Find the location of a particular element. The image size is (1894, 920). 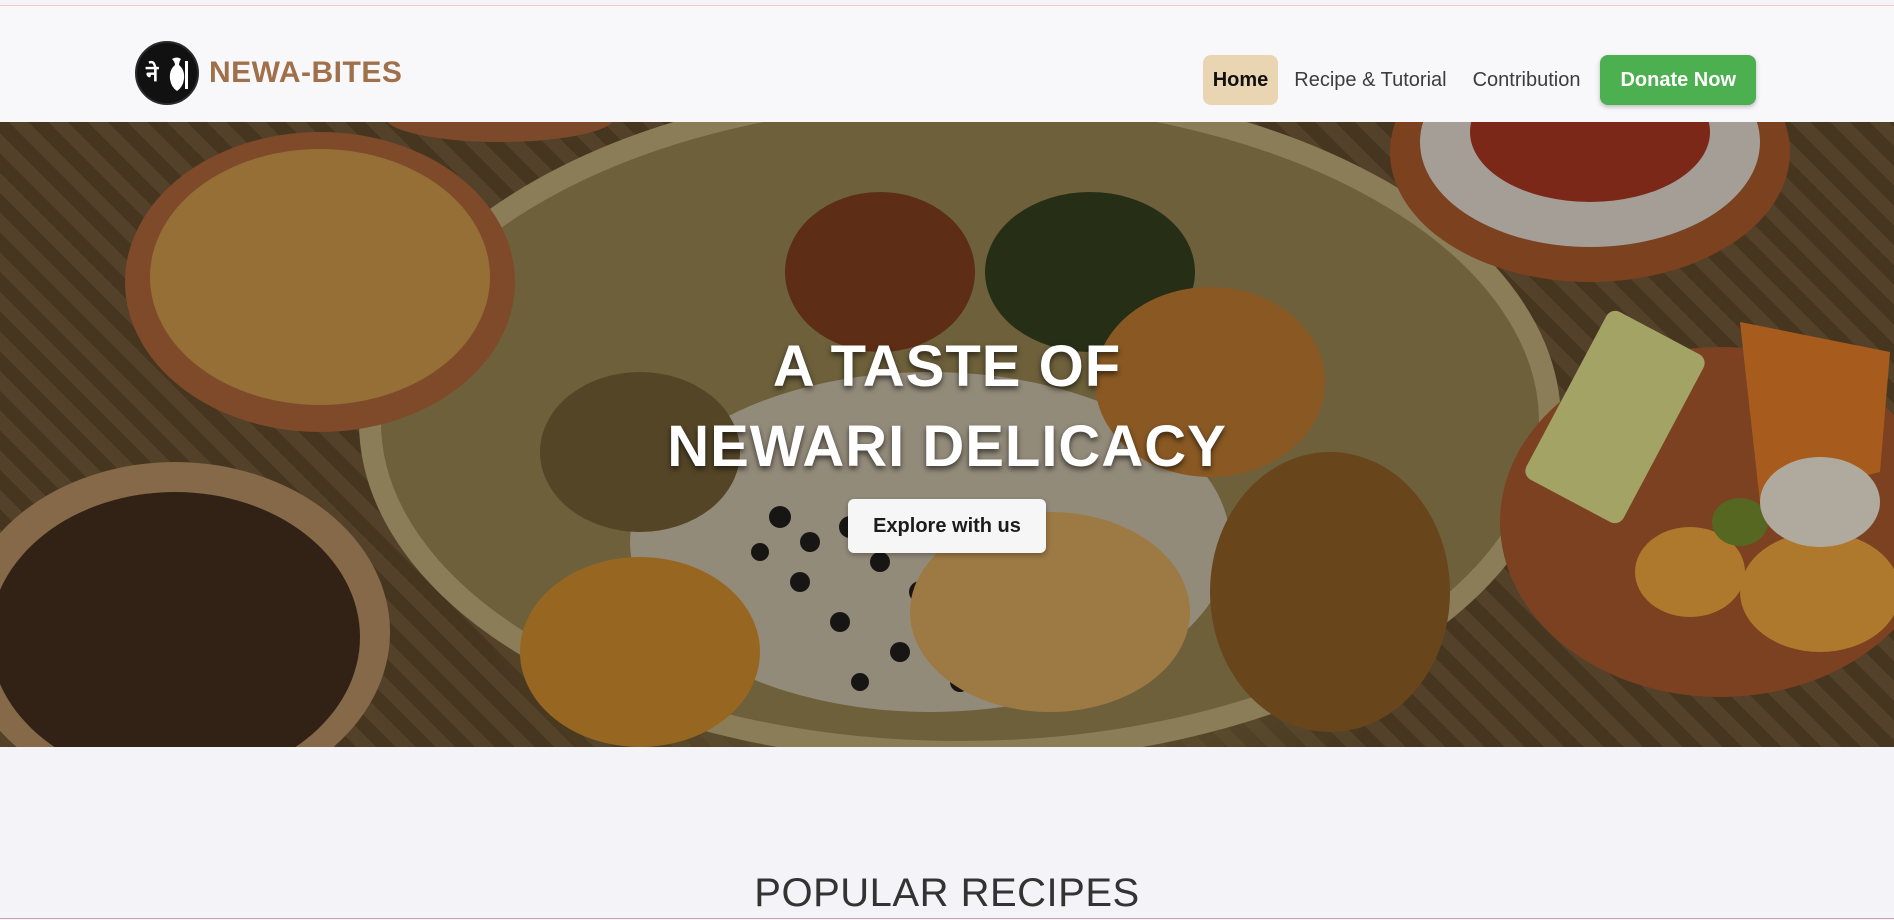

logo-emblem-icon: ने is located at coordinates (166, 74).